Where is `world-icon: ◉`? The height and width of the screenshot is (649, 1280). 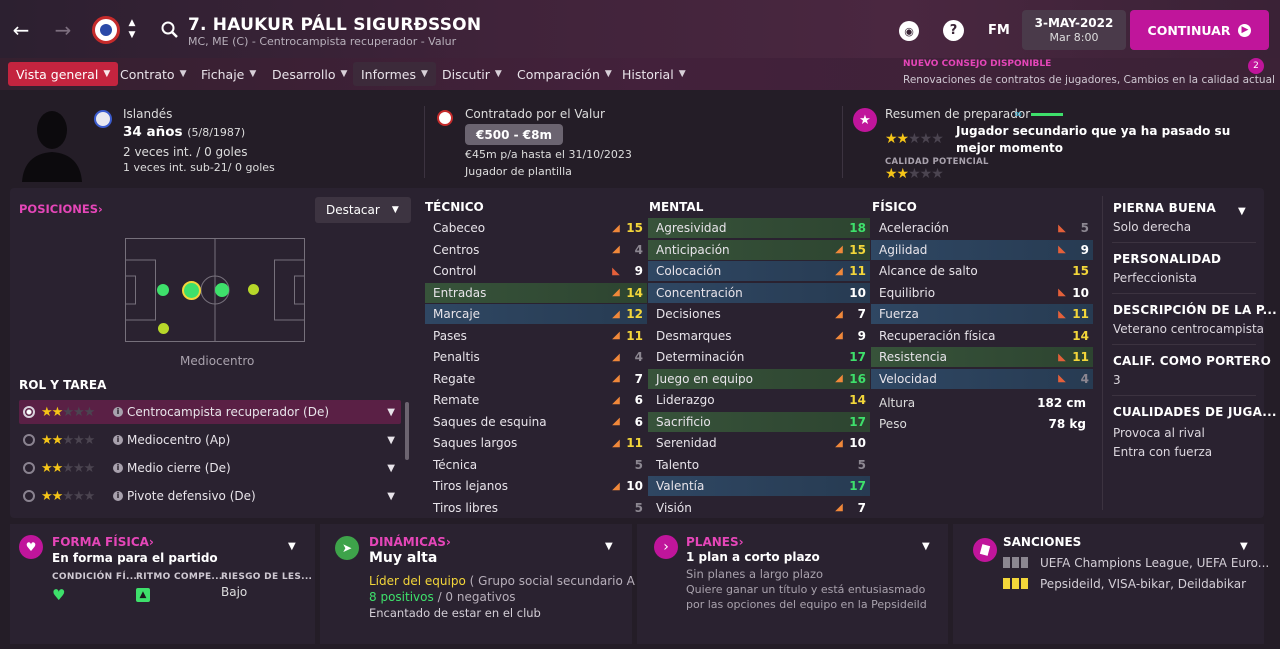 world-icon: ◉ is located at coordinates (909, 31).